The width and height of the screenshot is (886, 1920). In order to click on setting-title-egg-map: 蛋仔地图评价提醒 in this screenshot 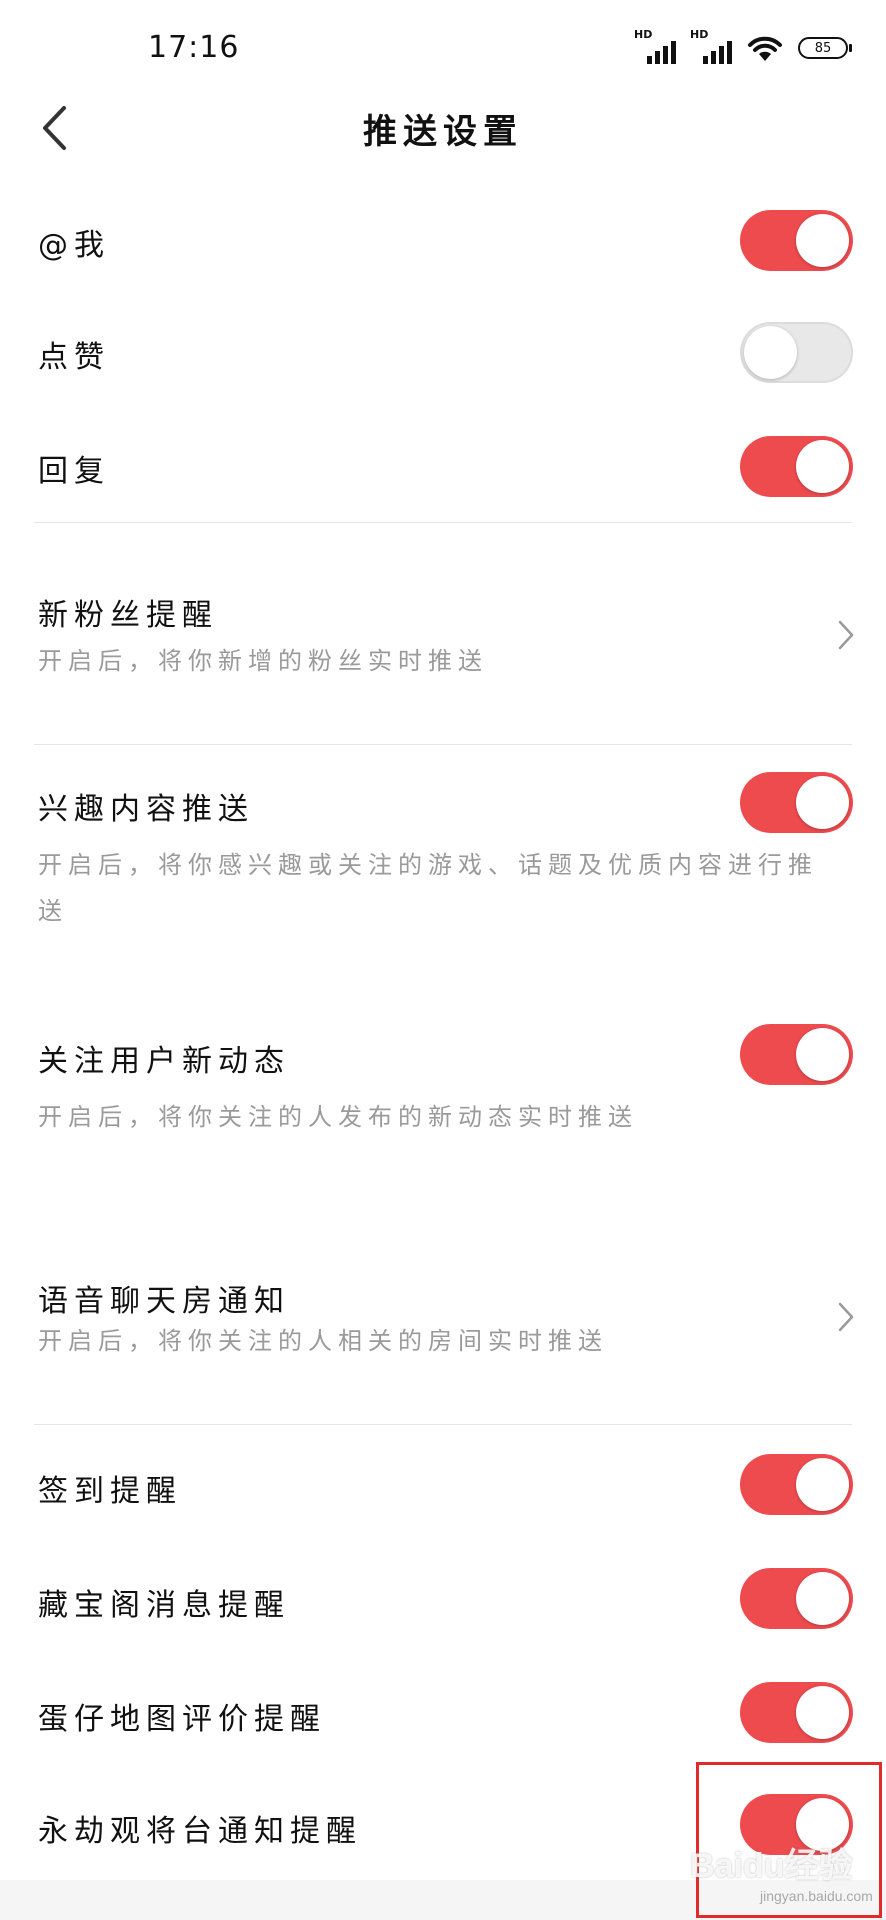, I will do `click(182, 1719)`.